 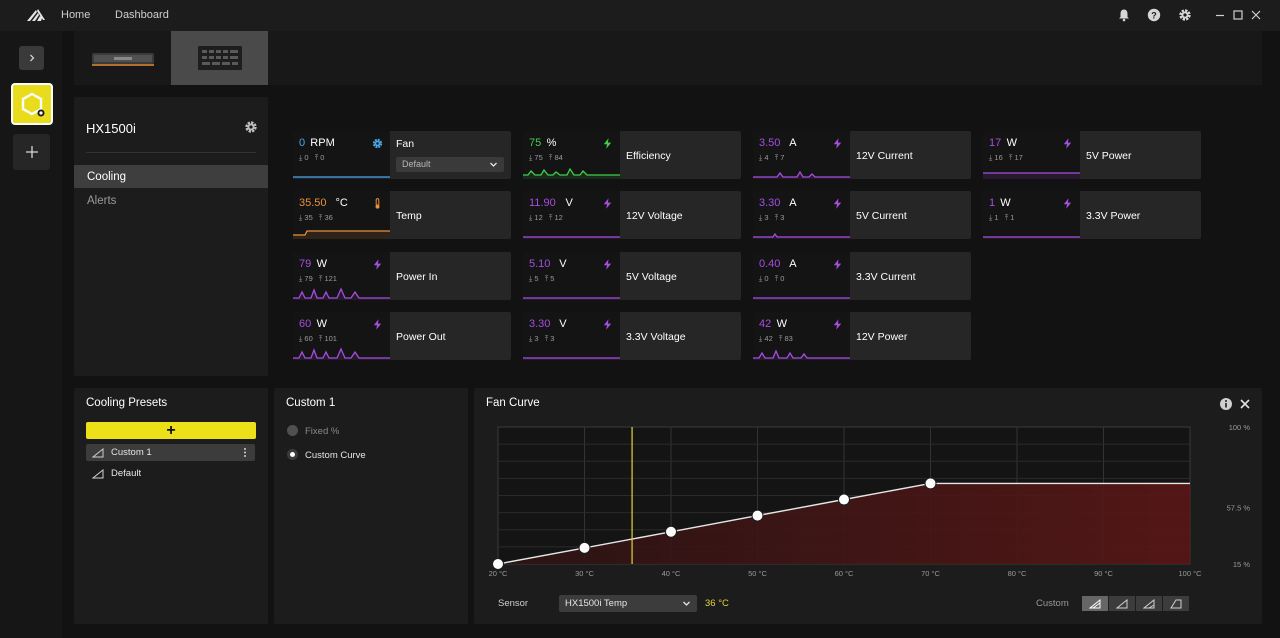 What do you see at coordinates (686, 603) in the screenshot?
I see `chevron-down-icon` at bounding box center [686, 603].